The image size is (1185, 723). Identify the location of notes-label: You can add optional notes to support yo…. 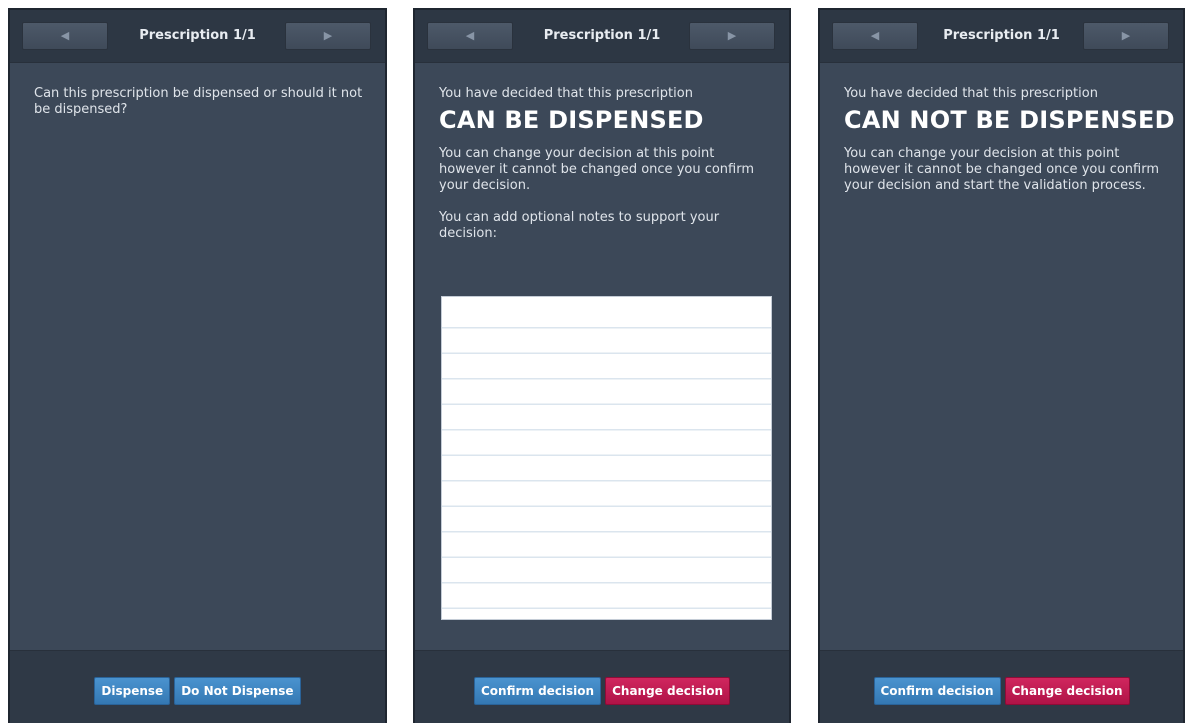
(579, 225).